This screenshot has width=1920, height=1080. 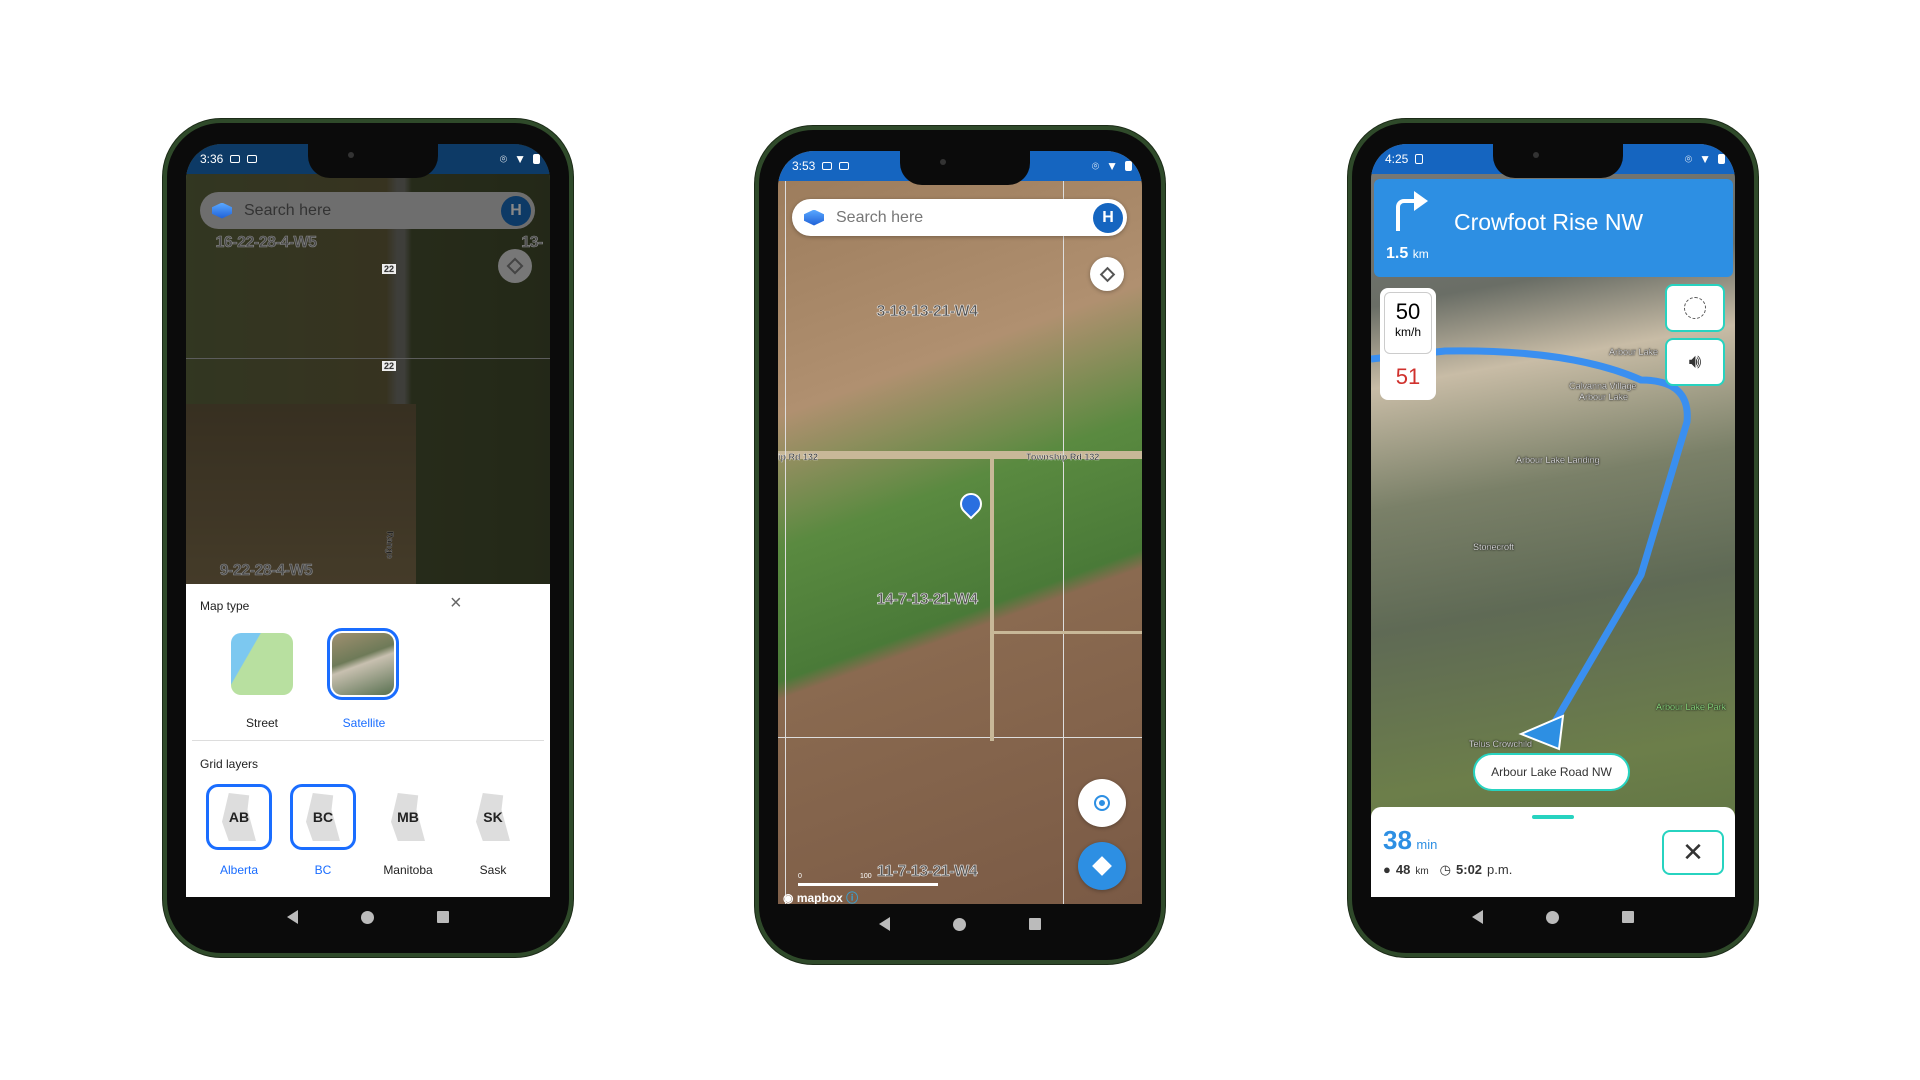 I want to click on turn-distance-unit: km, so click(x=1420, y=254).